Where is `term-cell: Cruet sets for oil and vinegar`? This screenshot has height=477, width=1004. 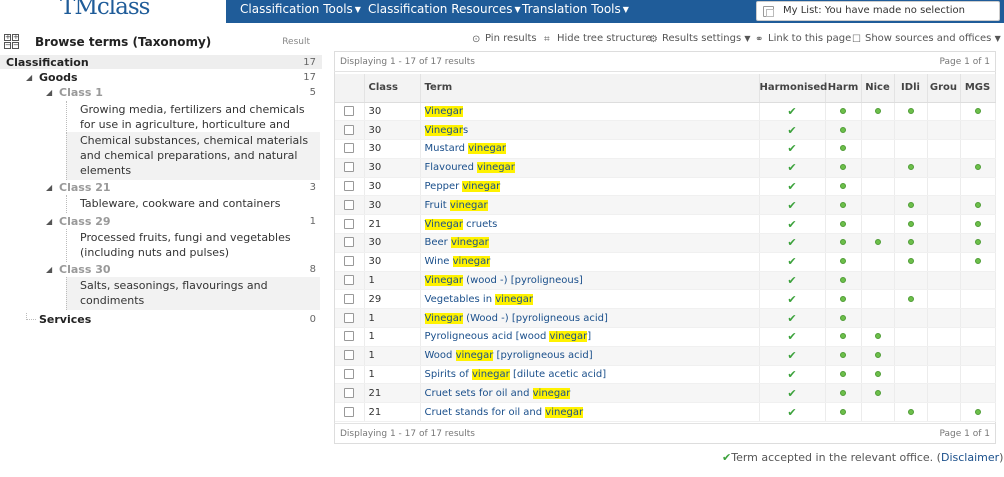 term-cell: Cruet sets for oil and vinegar is located at coordinates (590, 393).